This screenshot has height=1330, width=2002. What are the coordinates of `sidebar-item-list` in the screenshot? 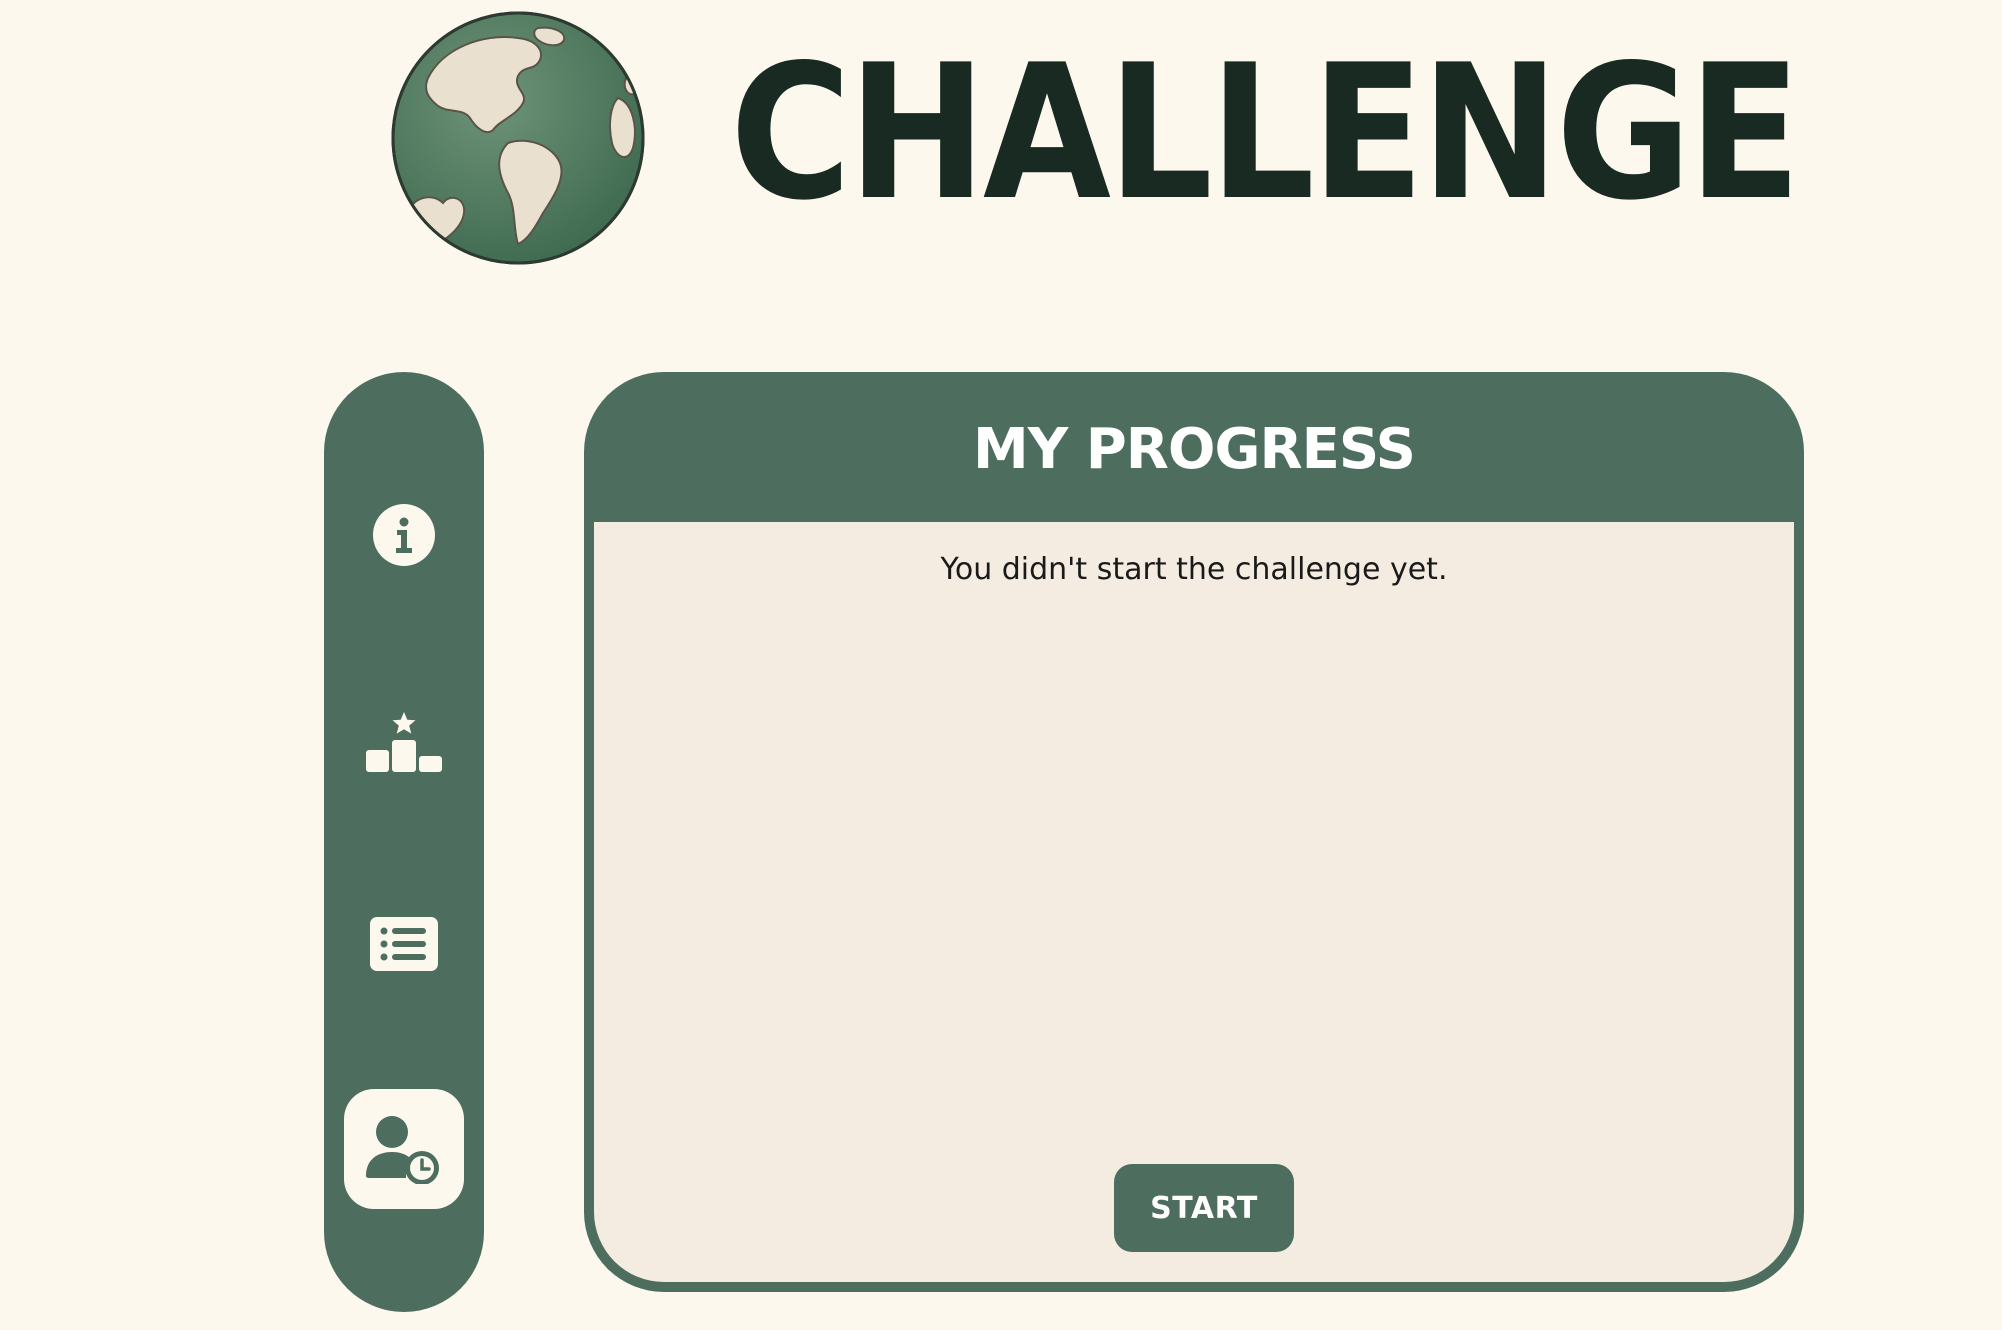 It's located at (404, 944).